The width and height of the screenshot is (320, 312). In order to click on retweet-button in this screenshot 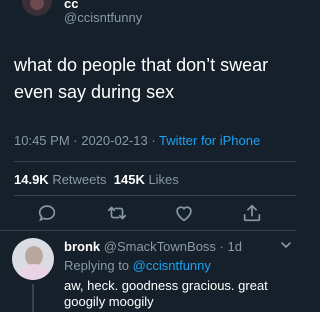, I will do `click(117, 213)`.